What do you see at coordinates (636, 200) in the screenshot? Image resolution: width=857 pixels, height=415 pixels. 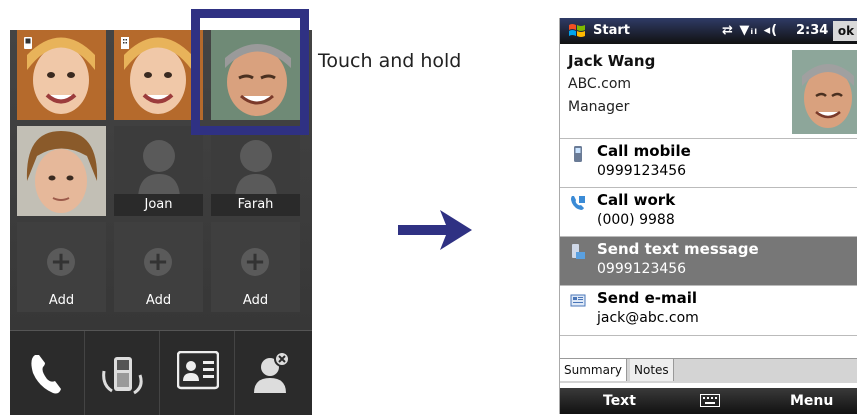 I see `action-title: Call work` at bounding box center [636, 200].